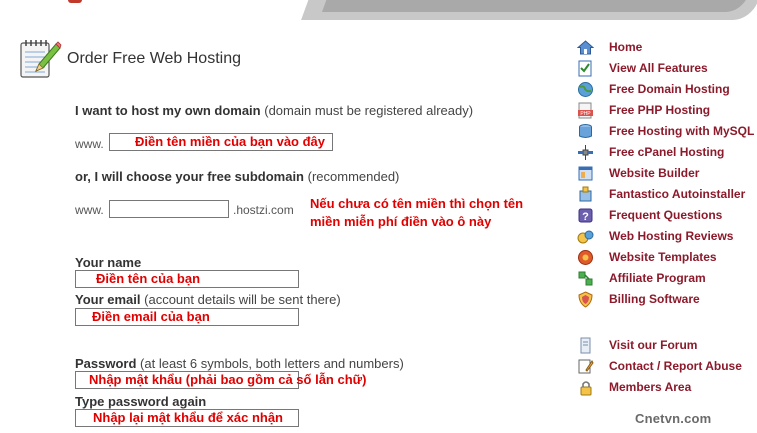 This screenshot has width=757, height=433. What do you see at coordinates (108, 299) in the screenshot?
I see `email-label-text: Your email` at bounding box center [108, 299].